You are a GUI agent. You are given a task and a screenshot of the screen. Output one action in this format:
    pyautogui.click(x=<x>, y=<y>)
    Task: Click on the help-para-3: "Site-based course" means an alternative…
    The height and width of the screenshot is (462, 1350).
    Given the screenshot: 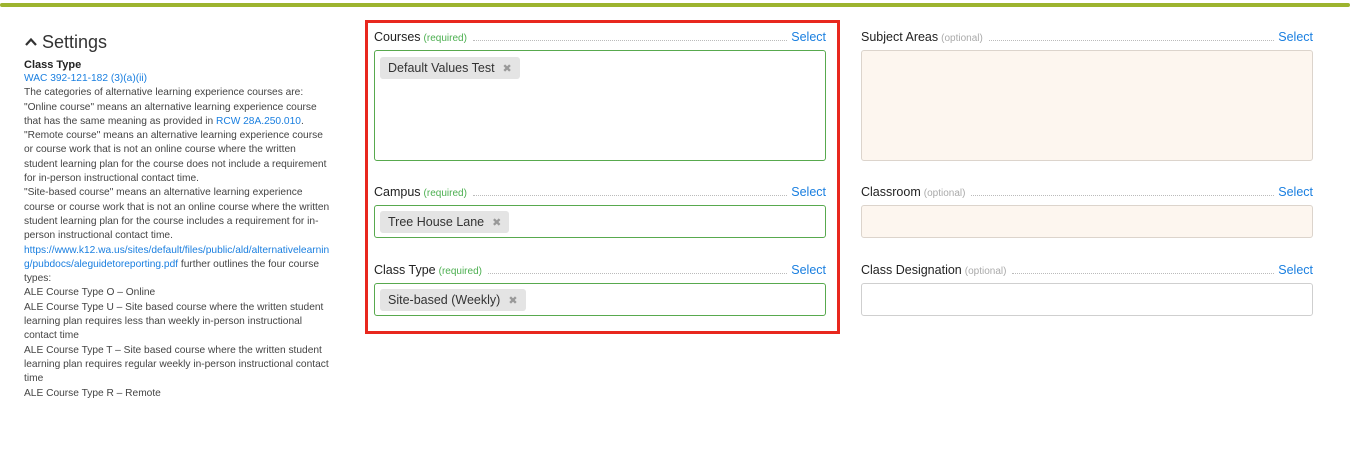 What is the action you would take?
    pyautogui.click(x=177, y=214)
    